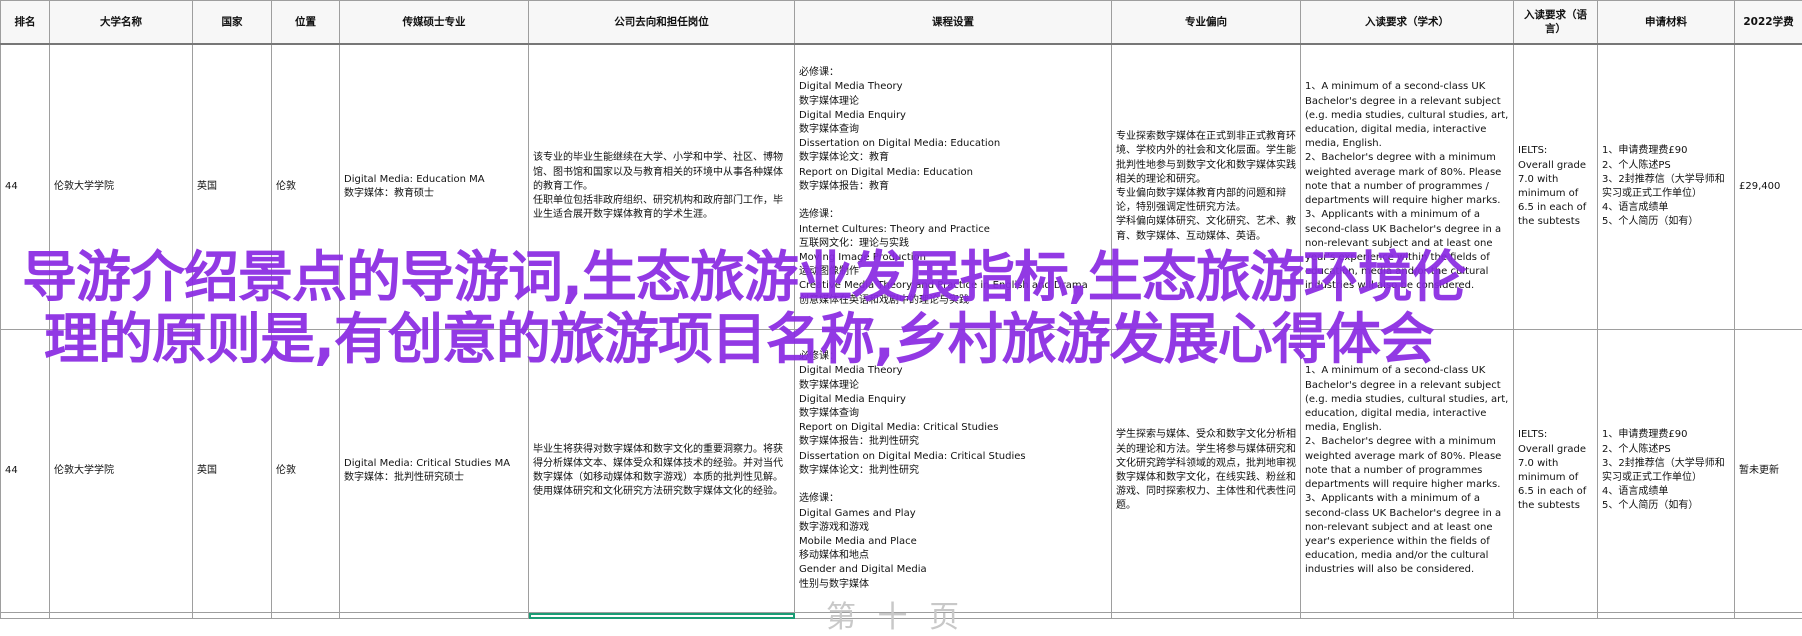  I want to click on cell-line: Digital Games and Play, so click(953, 514).